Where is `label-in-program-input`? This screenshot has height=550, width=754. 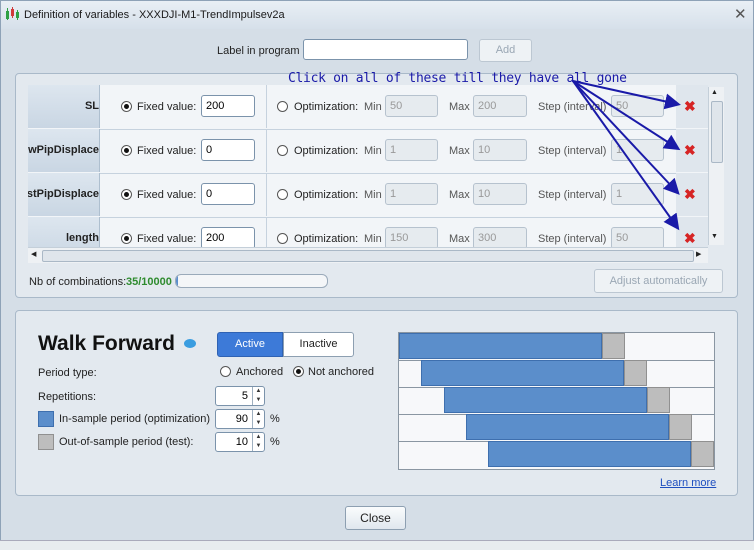
label-in-program-input is located at coordinates (385, 49).